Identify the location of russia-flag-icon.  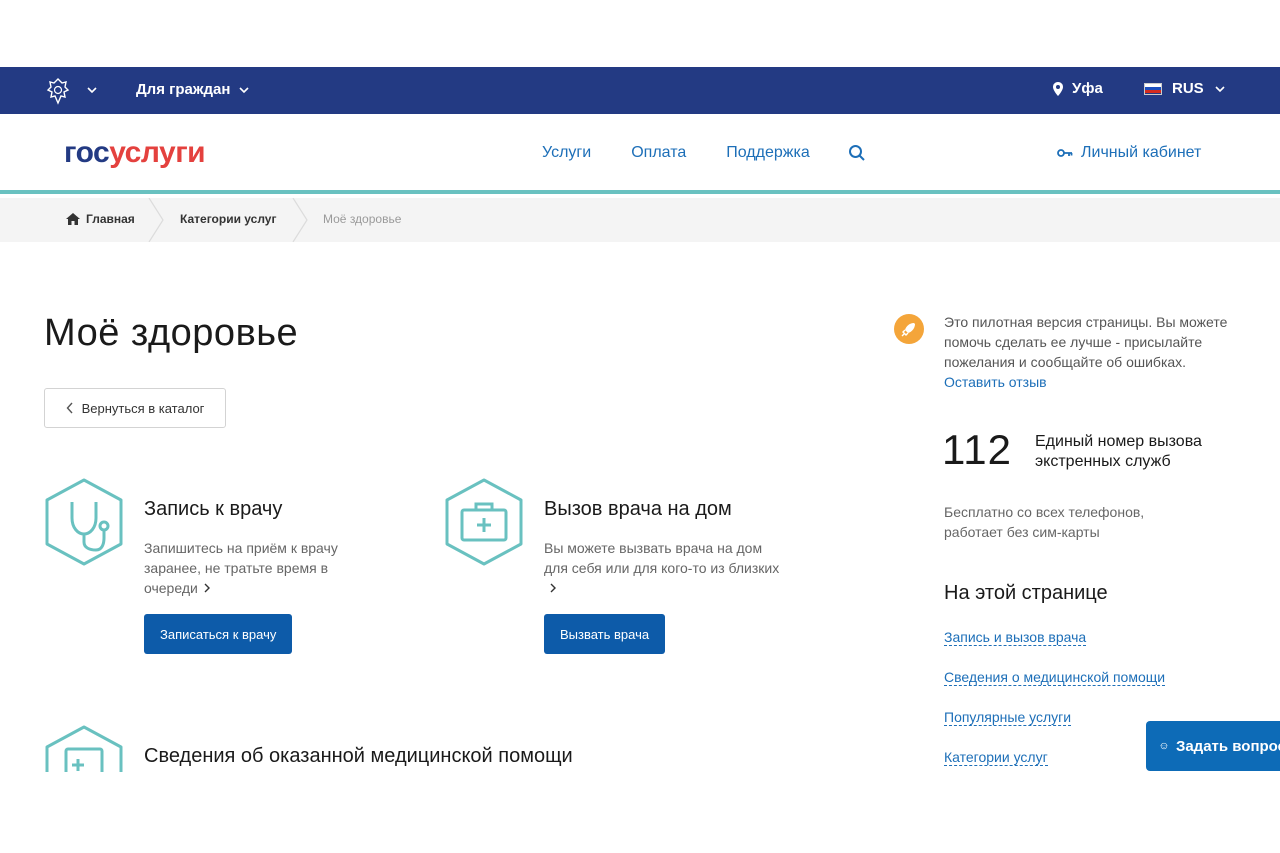
(1153, 88).